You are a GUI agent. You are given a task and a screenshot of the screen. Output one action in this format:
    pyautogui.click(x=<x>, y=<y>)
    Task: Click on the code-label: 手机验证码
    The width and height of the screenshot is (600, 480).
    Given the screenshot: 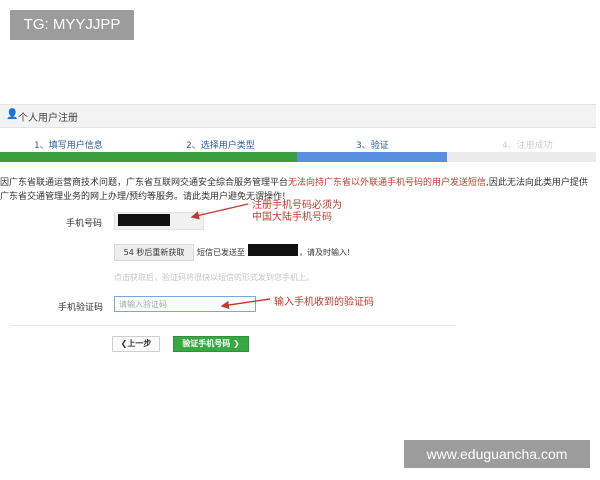 What is the action you would take?
    pyautogui.click(x=81, y=308)
    